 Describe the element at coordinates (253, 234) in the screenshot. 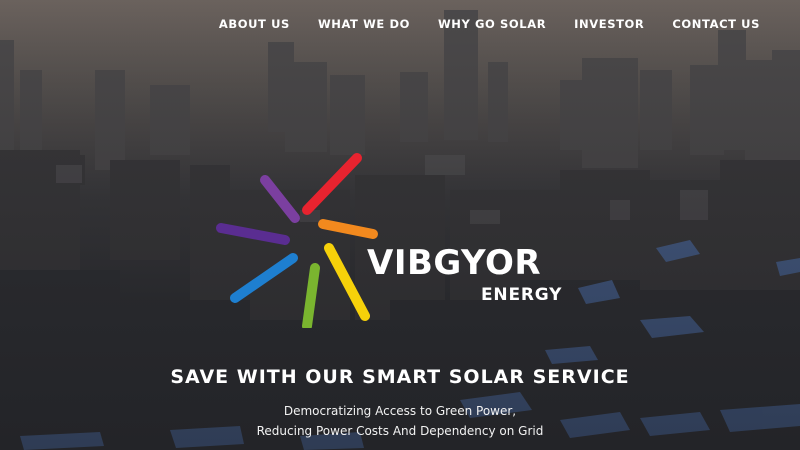

I see `logo-ray-indigo` at that location.